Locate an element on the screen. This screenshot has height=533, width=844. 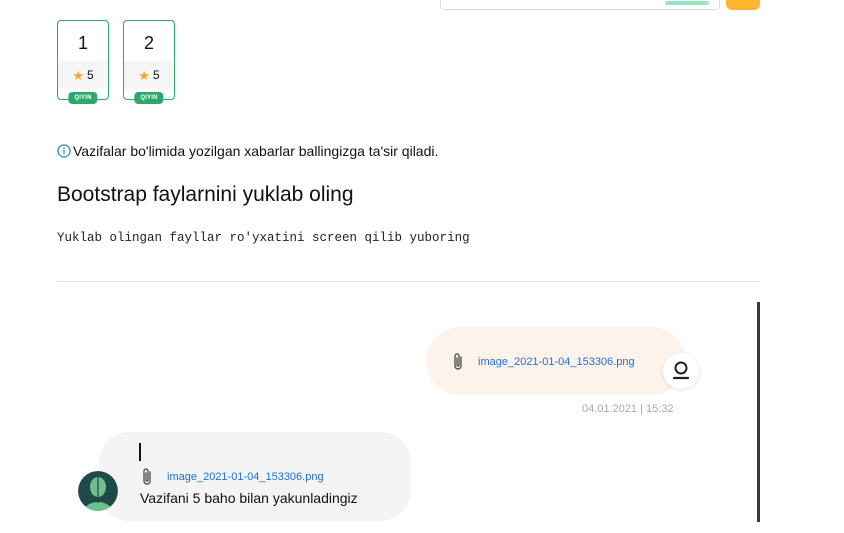
message-timestamp: 04.01.2021 | 15:32 is located at coordinates (628, 409).